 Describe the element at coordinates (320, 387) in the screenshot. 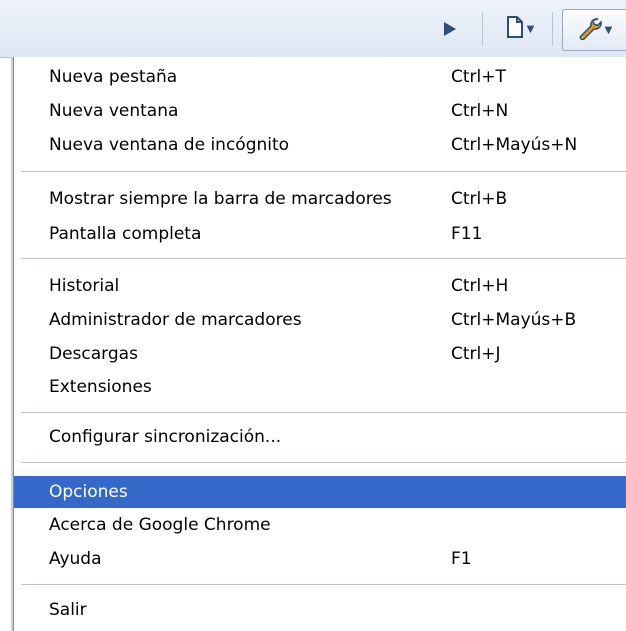

I see `menu-item-extensions: Extensiones` at that location.